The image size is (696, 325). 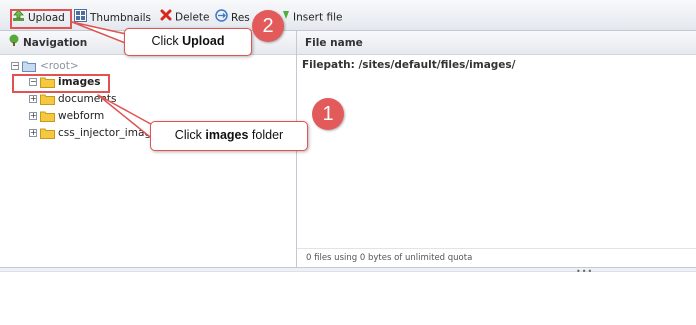 What do you see at coordinates (266, 135) in the screenshot?
I see `step-1-text-suffix: folder` at bounding box center [266, 135].